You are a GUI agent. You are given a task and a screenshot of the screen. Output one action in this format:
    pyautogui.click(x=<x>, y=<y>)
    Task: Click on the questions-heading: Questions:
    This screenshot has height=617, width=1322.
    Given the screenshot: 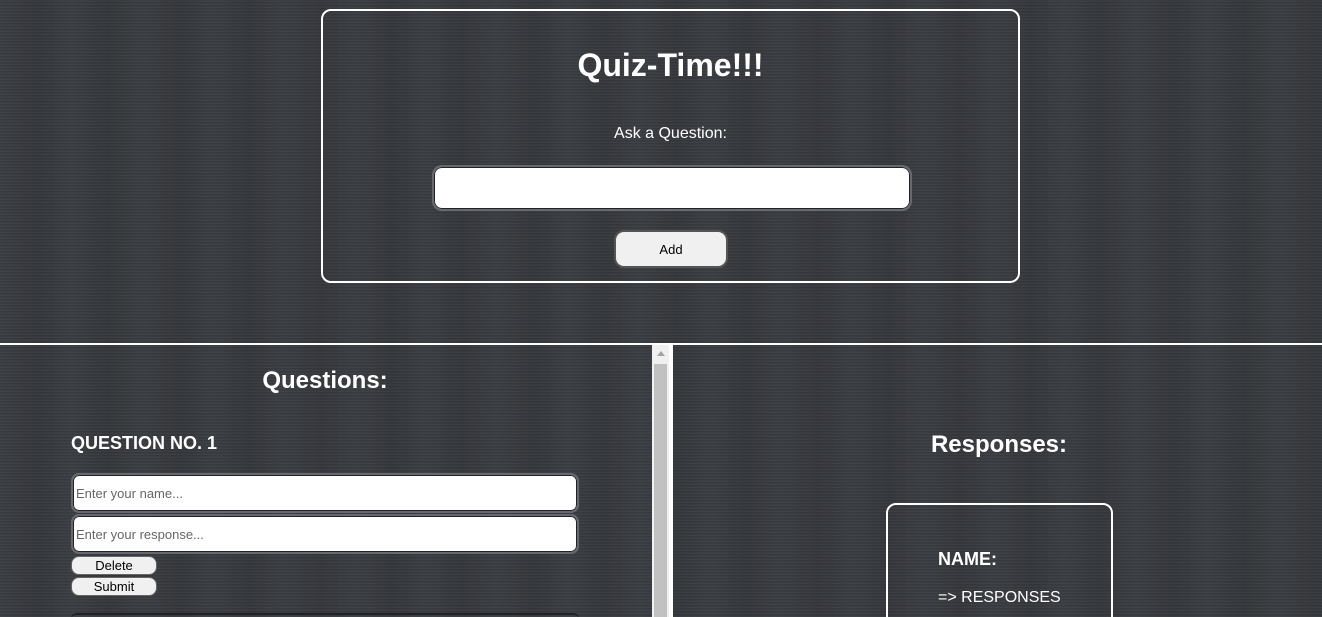 What is the action you would take?
    pyautogui.click(x=325, y=380)
    